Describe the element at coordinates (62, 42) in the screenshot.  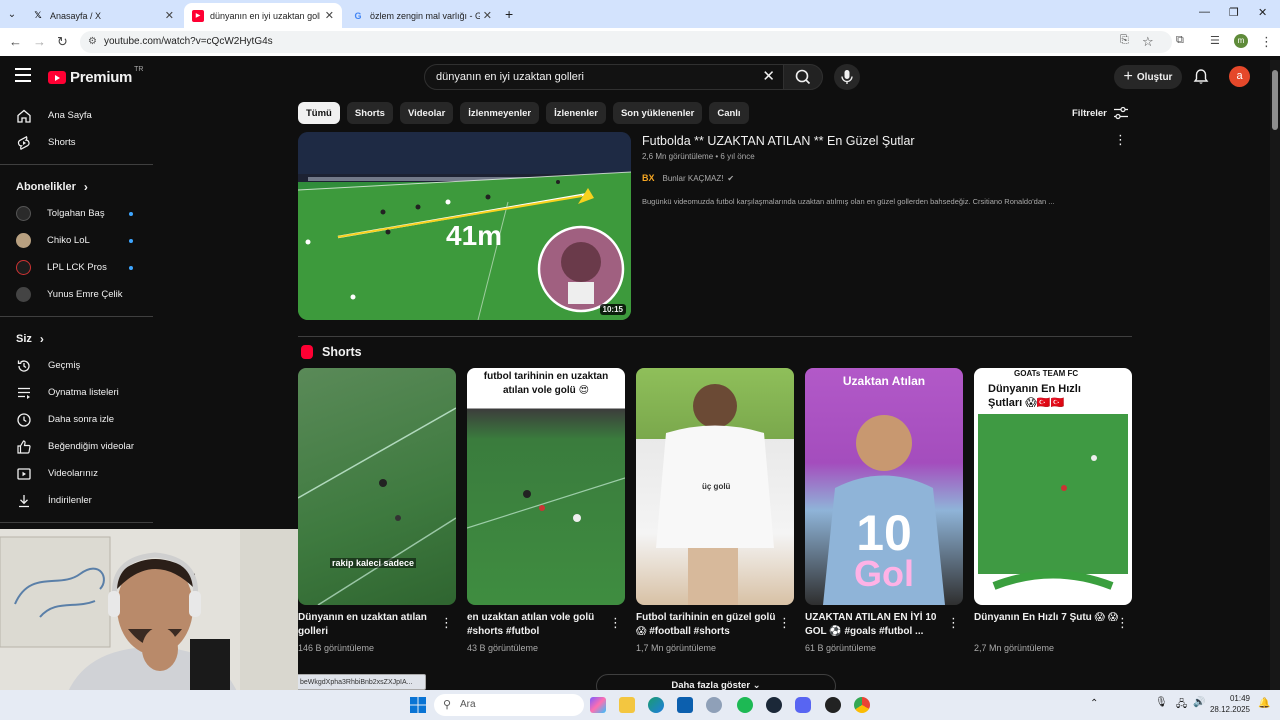
I see `reload-icon: ↻` at that location.